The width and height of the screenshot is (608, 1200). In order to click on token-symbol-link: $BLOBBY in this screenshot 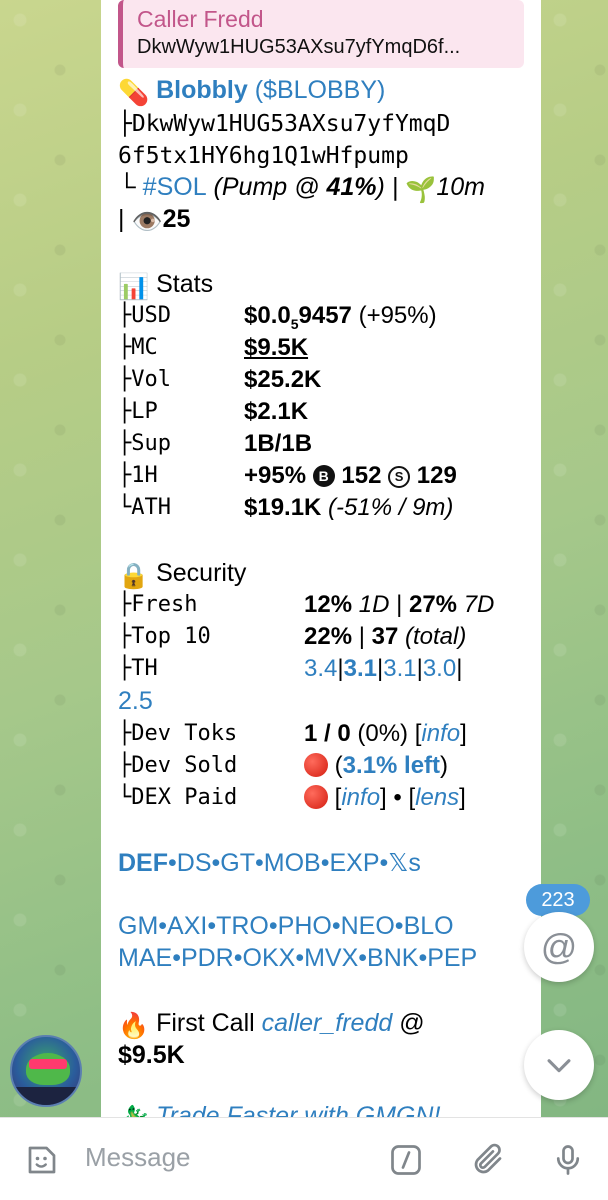, I will do `click(320, 90)`.